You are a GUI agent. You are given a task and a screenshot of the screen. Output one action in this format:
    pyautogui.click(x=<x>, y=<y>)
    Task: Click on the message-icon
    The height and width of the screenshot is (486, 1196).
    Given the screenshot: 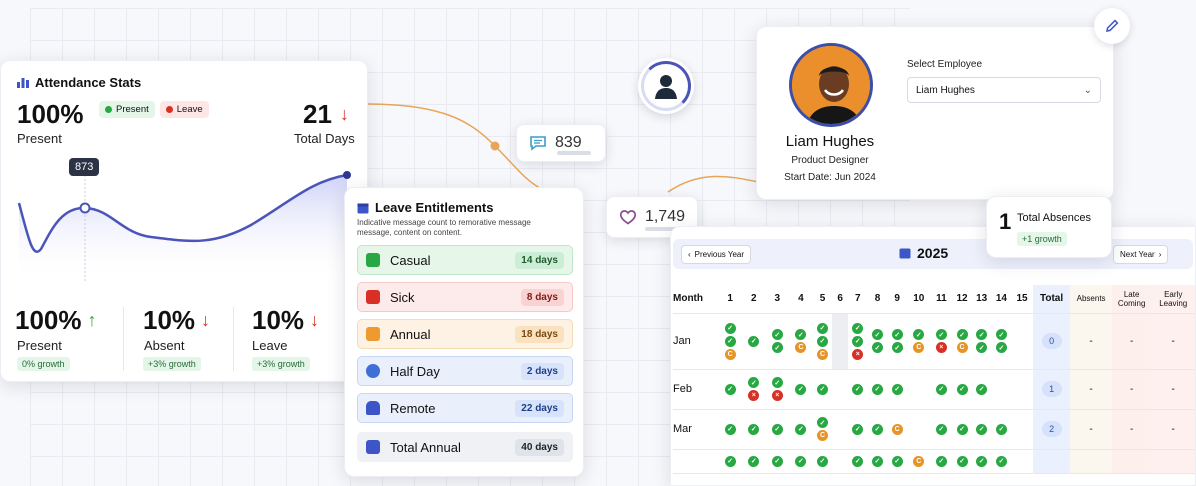 What is the action you would take?
    pyautogui.click(x=538, y=143)
    